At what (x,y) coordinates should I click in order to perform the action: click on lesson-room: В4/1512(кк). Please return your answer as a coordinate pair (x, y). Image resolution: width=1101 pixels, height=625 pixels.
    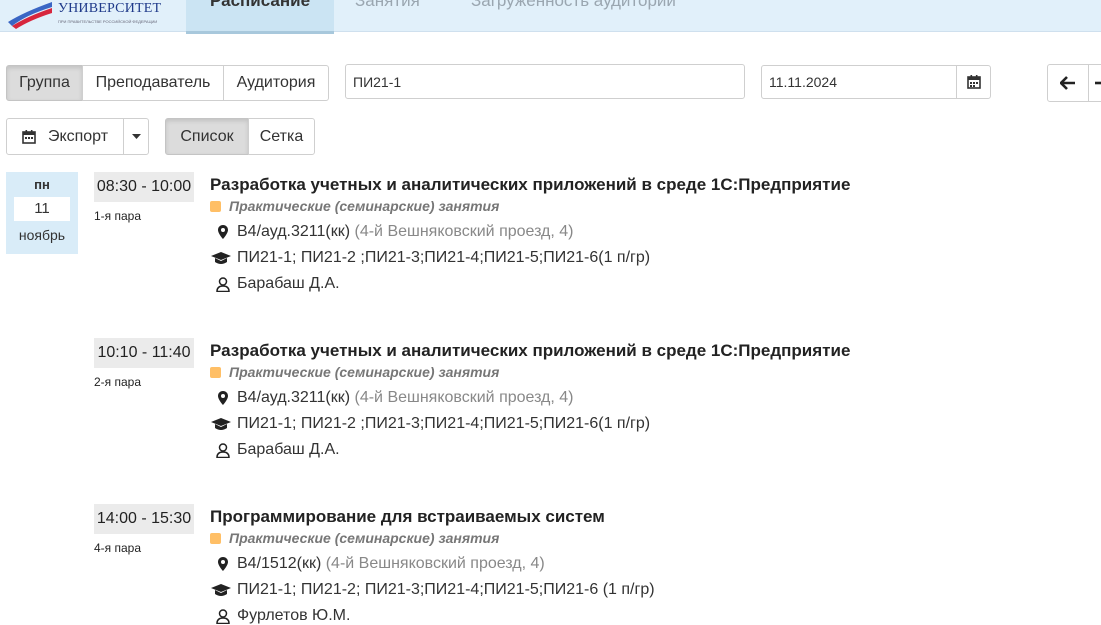
    Looking at the image, I should click on (279, 564).